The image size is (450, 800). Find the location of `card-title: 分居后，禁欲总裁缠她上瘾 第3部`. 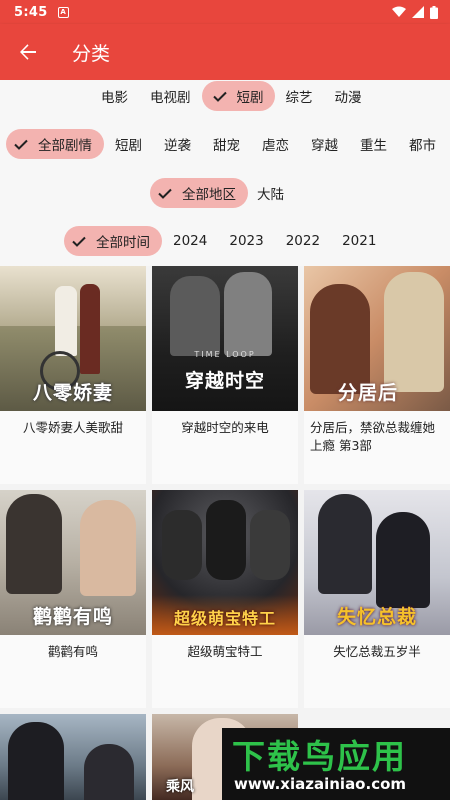

card-title: 分居后，禁欲总裁缠她上瘾 第3部 is located at coordinates (373, 436).